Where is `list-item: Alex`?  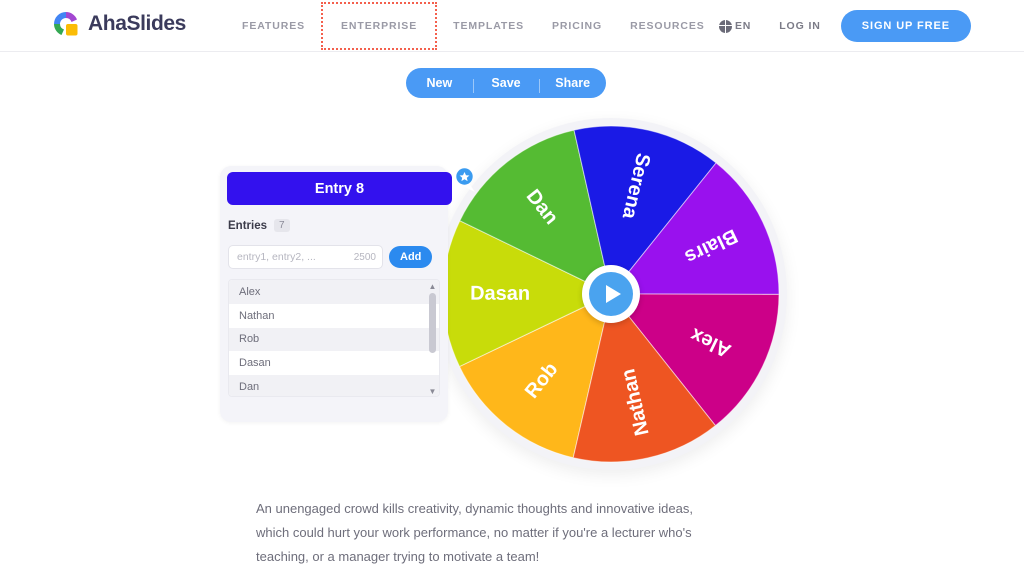
list-item: Alex is located at coordinates (334, 292).